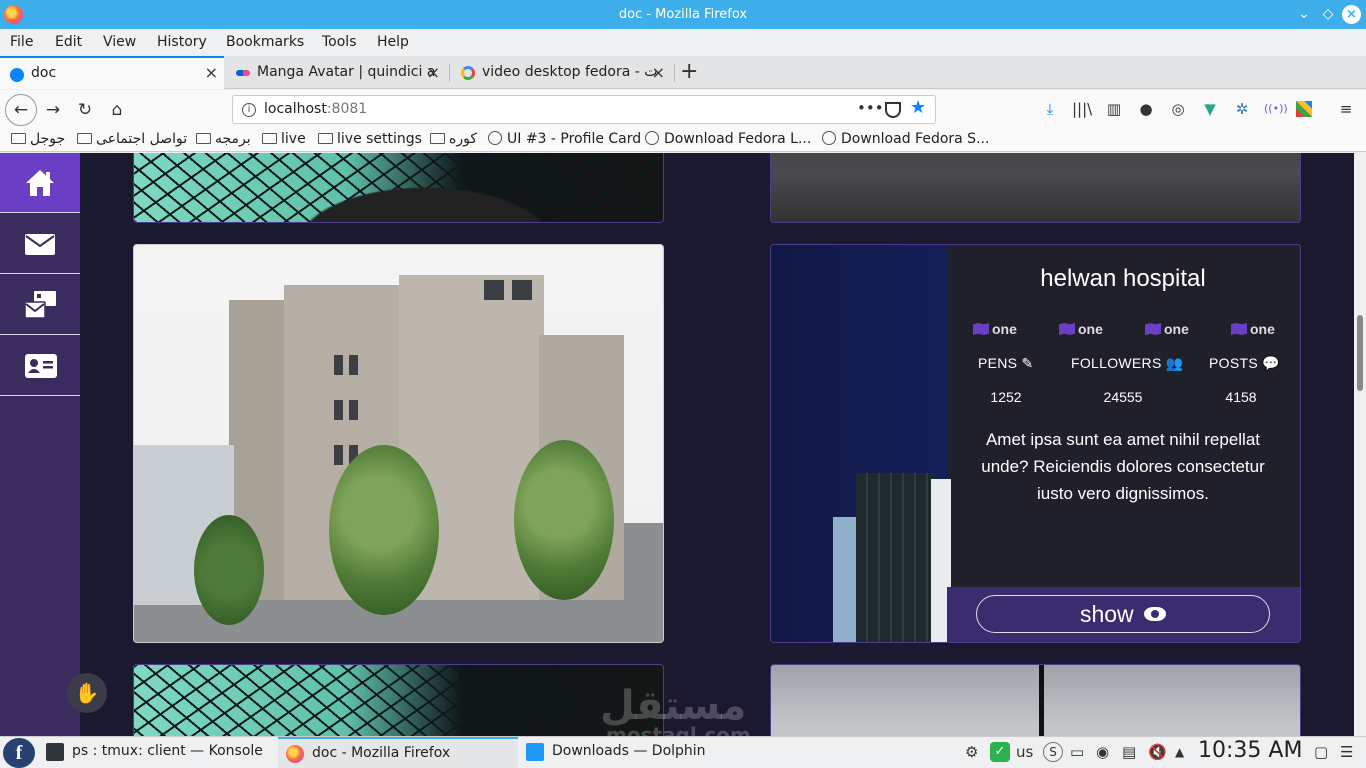  Describe the element at coordinates (1351, 14) in the screenshot. I see `window-close-button: ×` at that location.